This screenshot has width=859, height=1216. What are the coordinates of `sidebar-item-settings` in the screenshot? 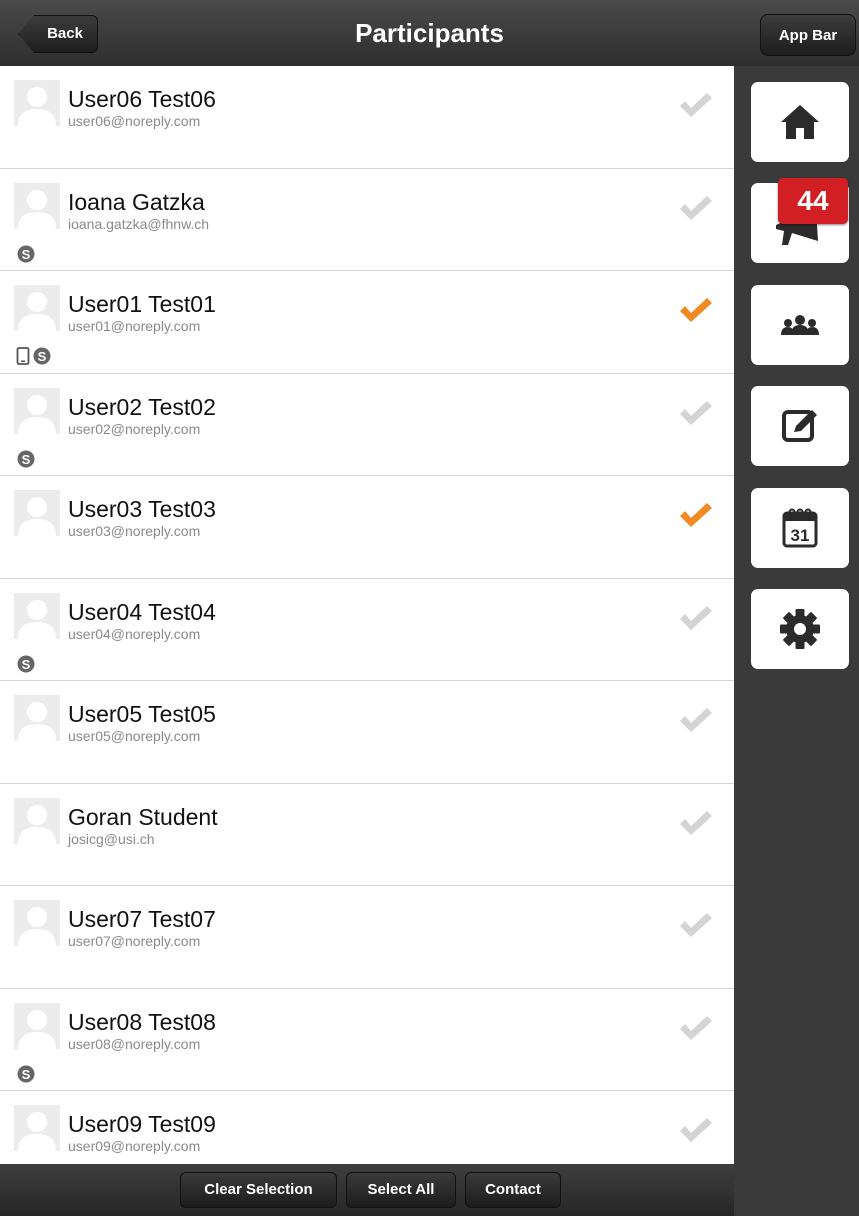 It's located at (800, 629).